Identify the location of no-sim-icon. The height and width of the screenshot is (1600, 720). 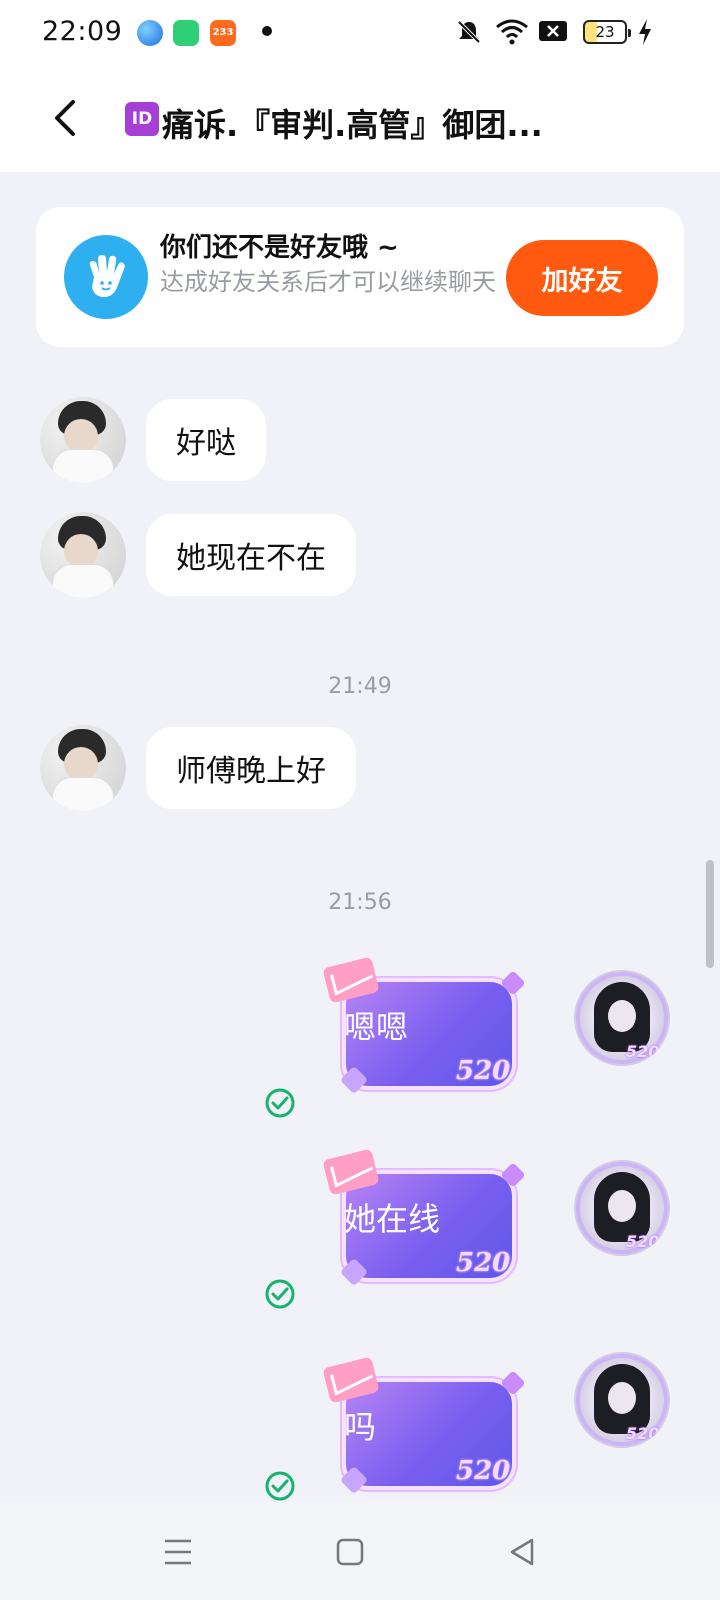
(553, 31).